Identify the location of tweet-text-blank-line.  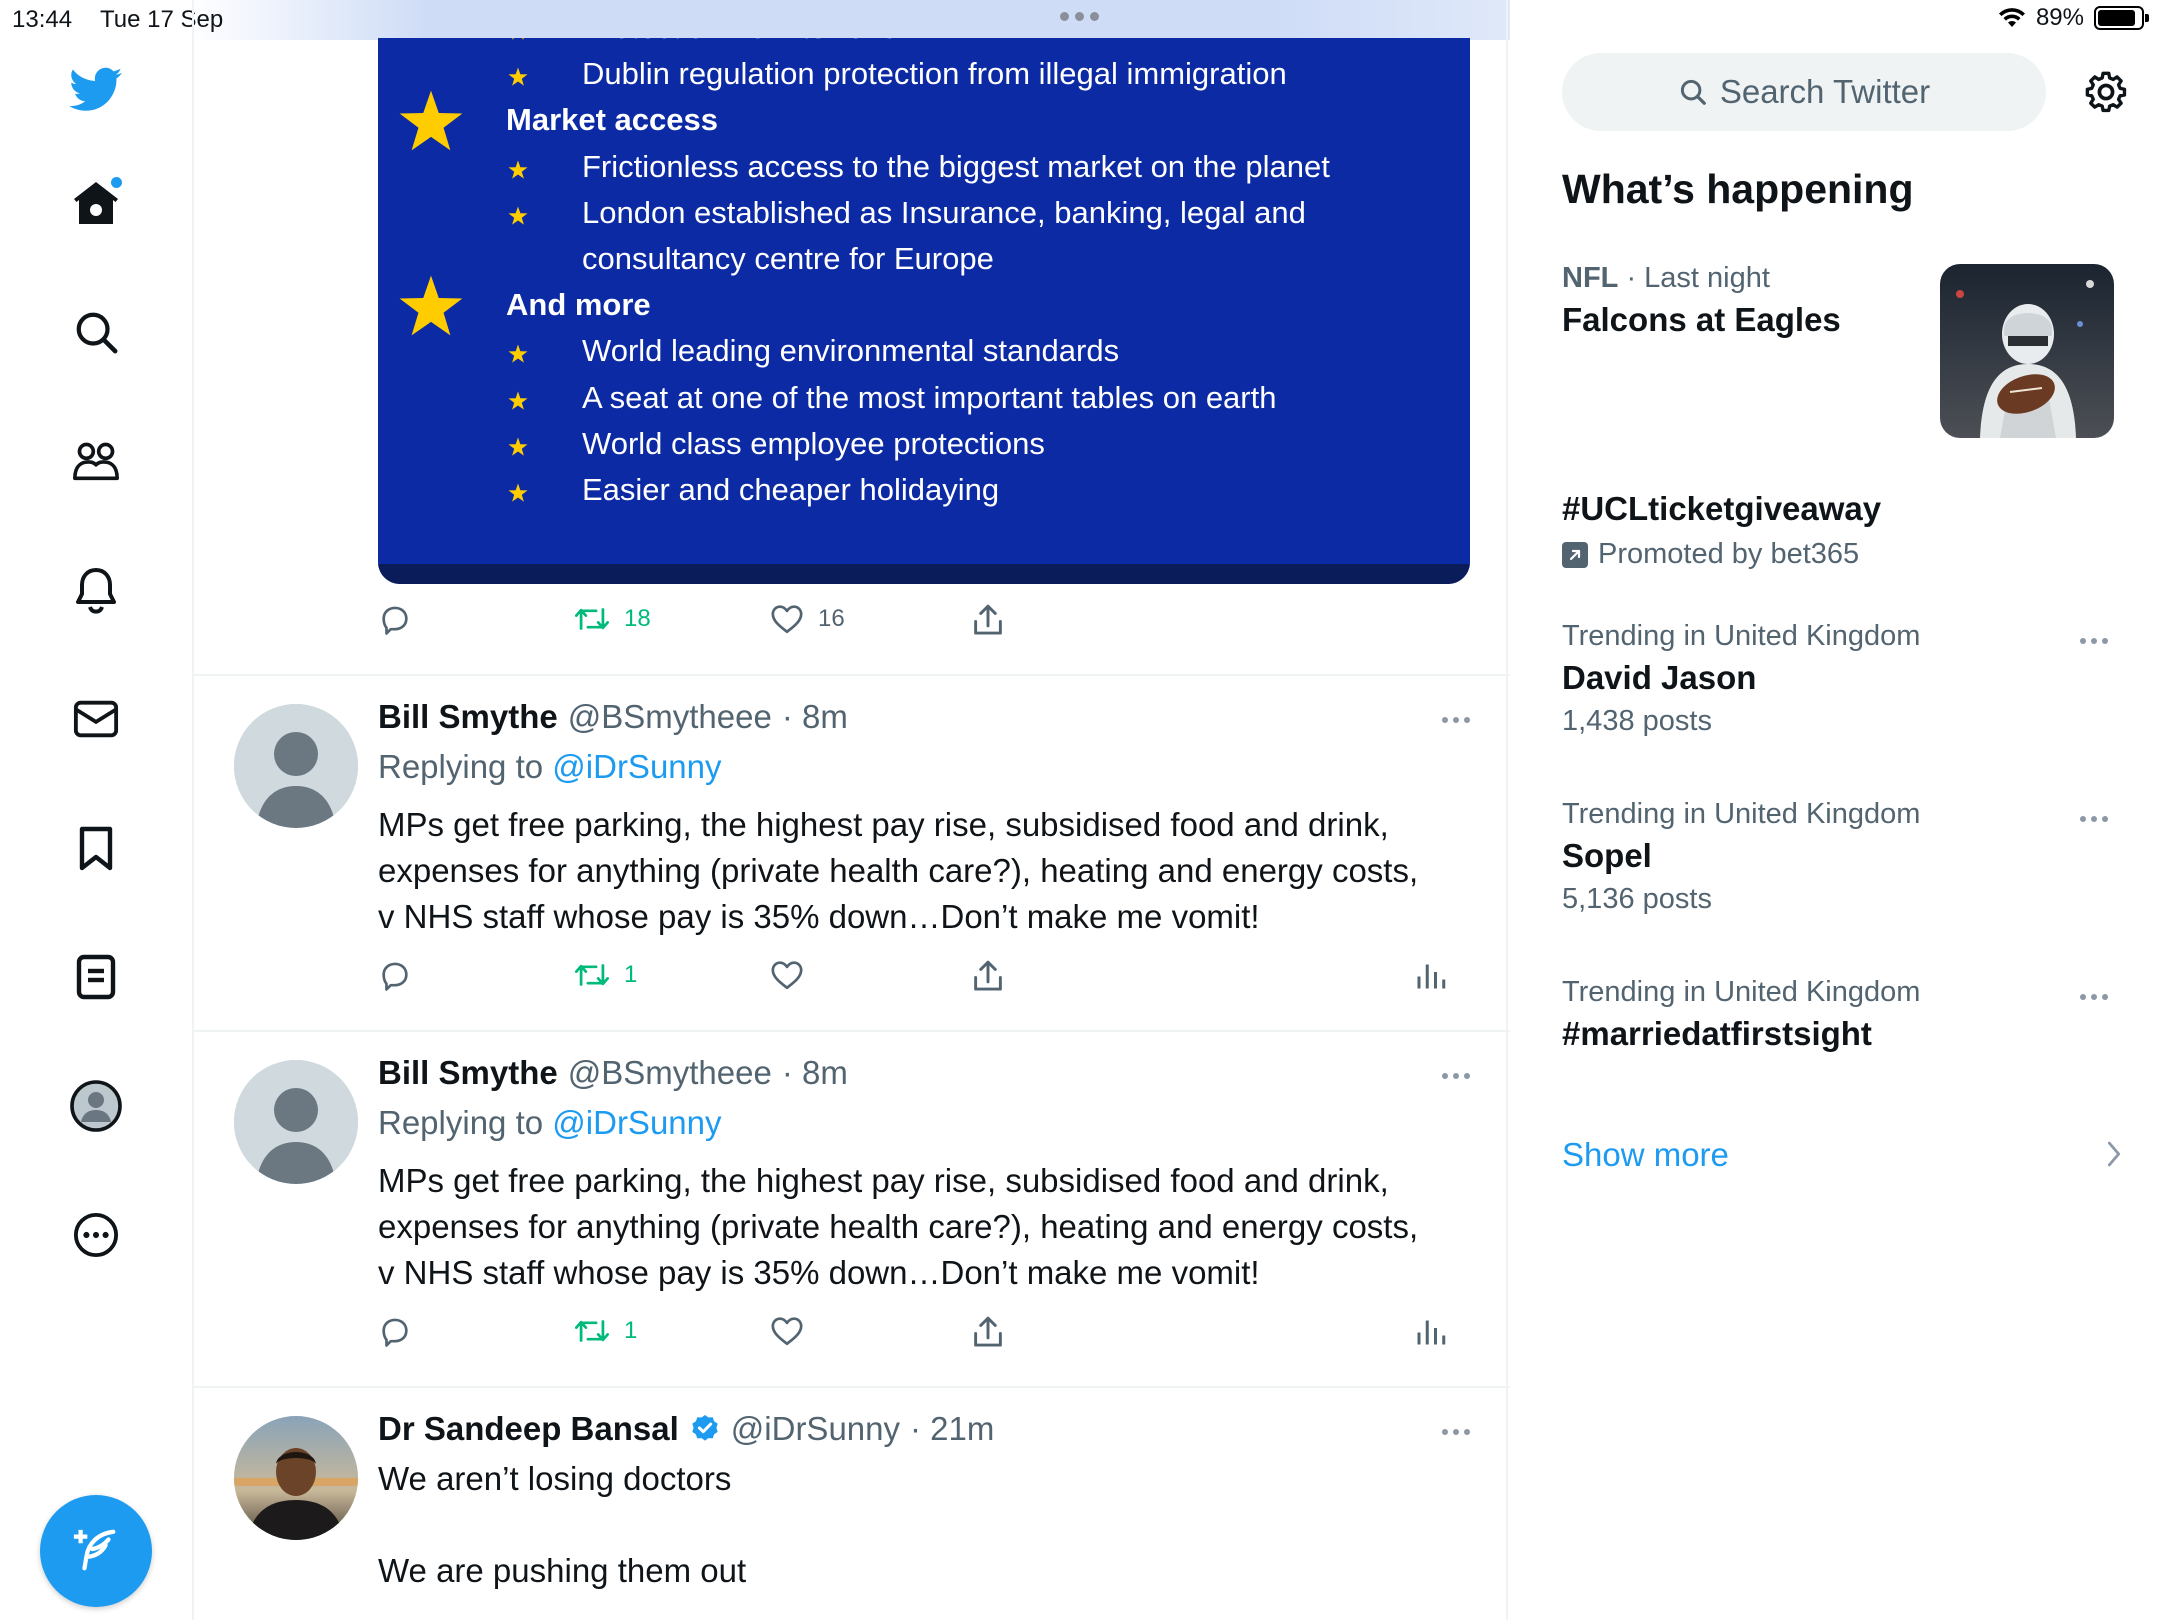
(923, 1525).